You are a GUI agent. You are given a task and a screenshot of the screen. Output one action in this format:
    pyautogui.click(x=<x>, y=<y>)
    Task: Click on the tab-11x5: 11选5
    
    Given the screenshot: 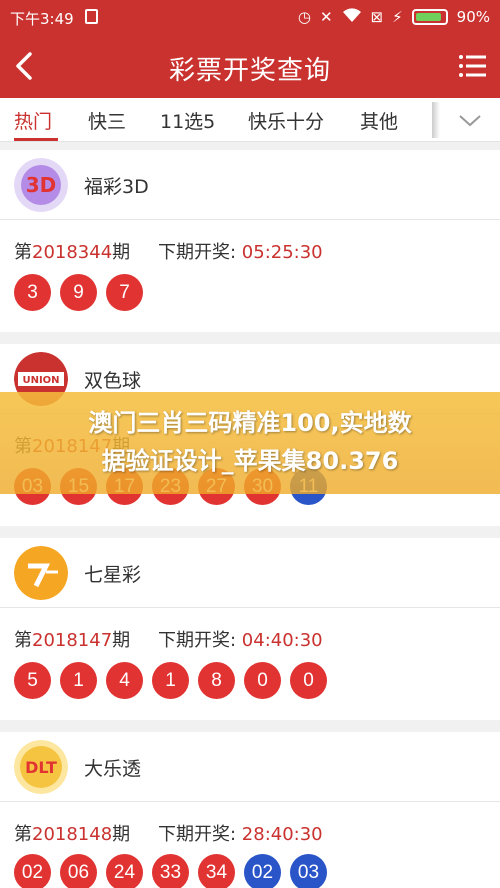 What is the action you would take?
    pyautogui.click(x=187, y=120)
    